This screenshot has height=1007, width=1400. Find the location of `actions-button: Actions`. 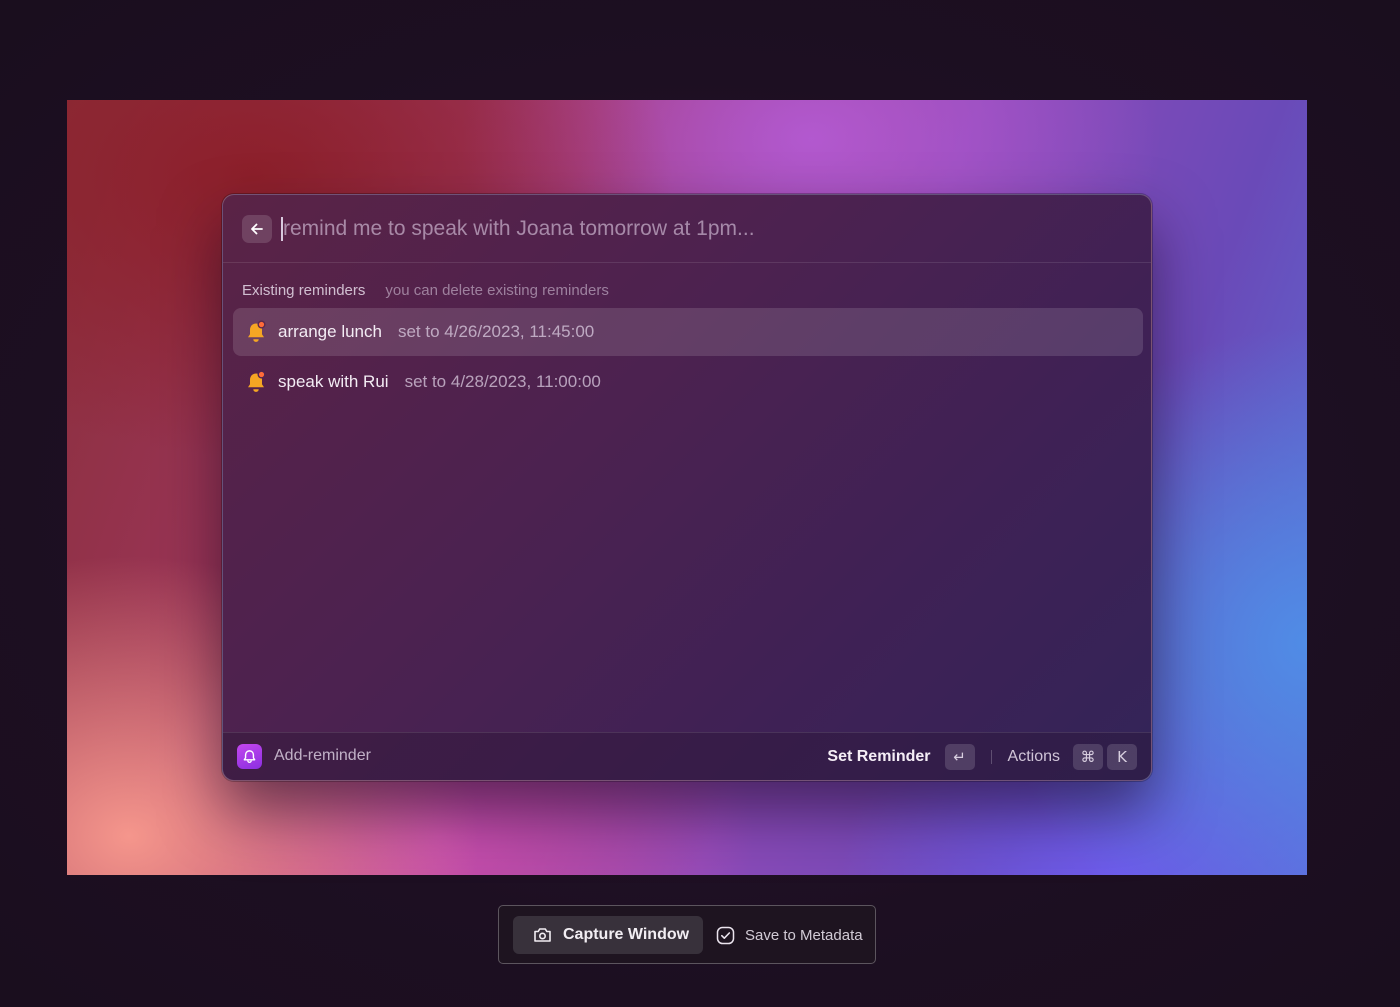

actions-button: Actions is located at coordinates (1034, 757).